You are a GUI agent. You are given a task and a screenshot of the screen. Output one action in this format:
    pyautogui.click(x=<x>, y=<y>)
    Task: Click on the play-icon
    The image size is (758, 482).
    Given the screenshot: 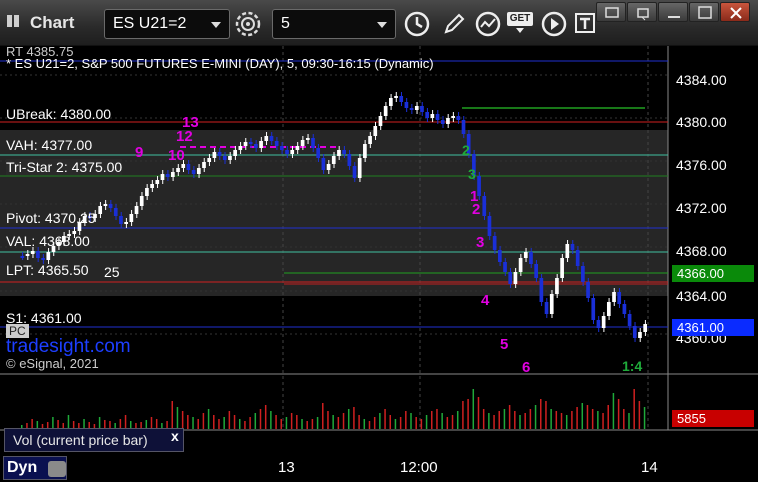 What is the action you would take?
    pyautogui.click(x=554, y=24)
    